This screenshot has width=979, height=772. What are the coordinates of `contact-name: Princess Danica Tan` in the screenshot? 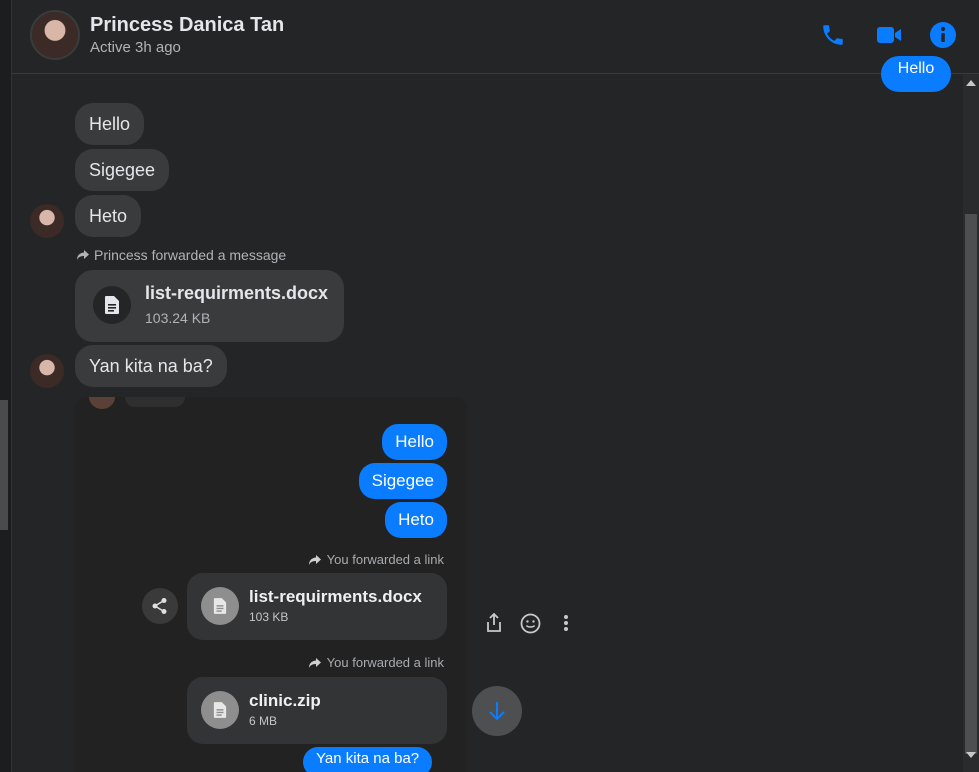 It's located at (187, 25).